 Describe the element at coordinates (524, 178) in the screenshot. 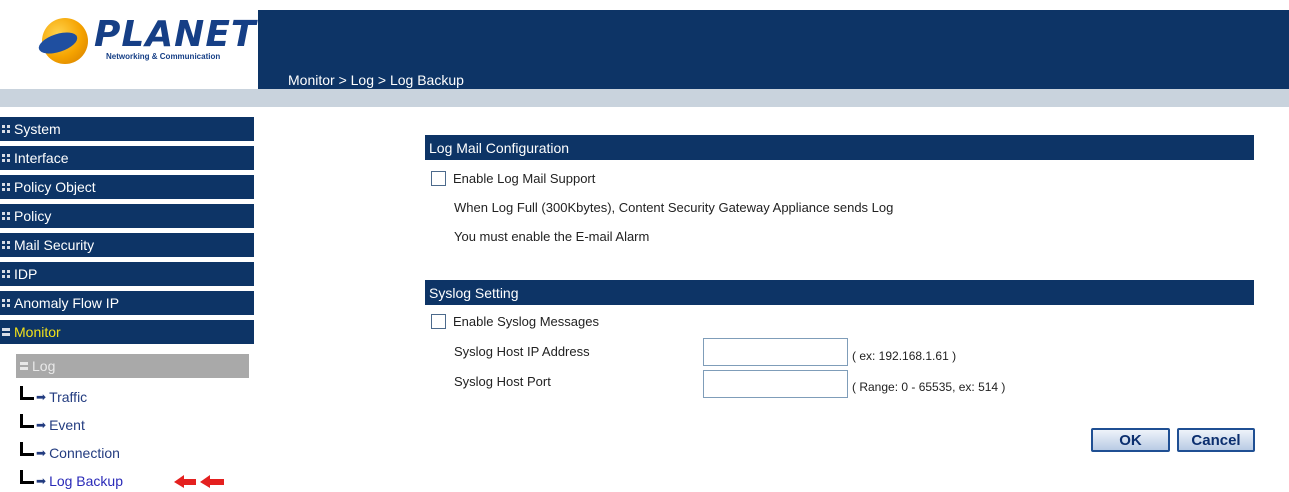

I see `enable-log-mail-label: Enable Log Mail Support` at that location.